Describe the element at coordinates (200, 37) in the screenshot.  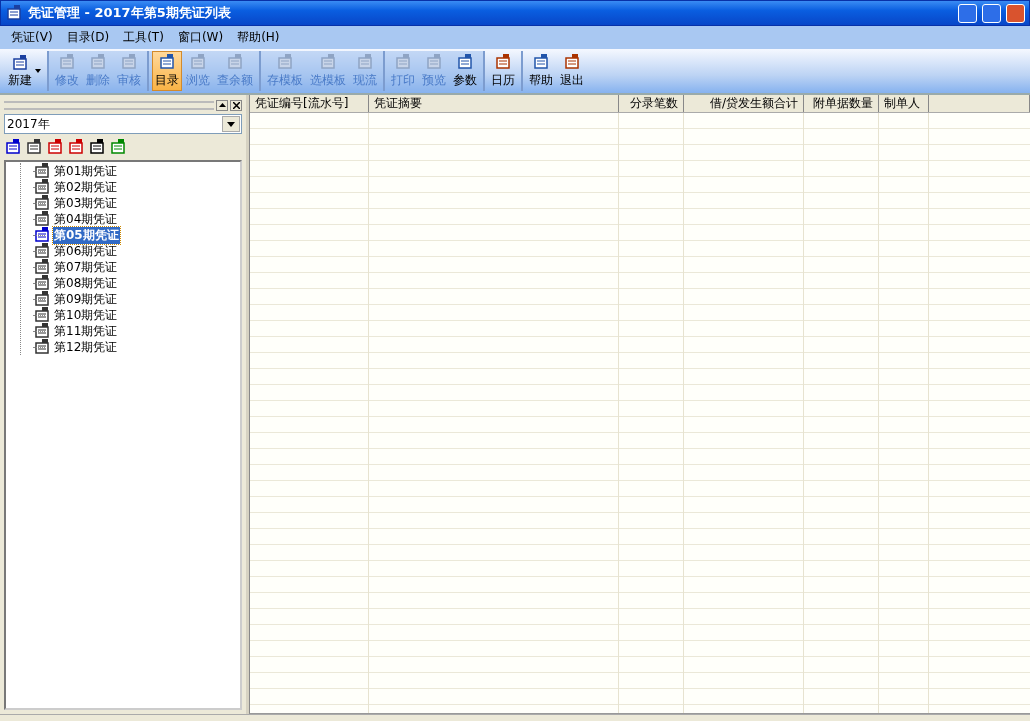
I see `menu-item: 窗口(W)` at that location.